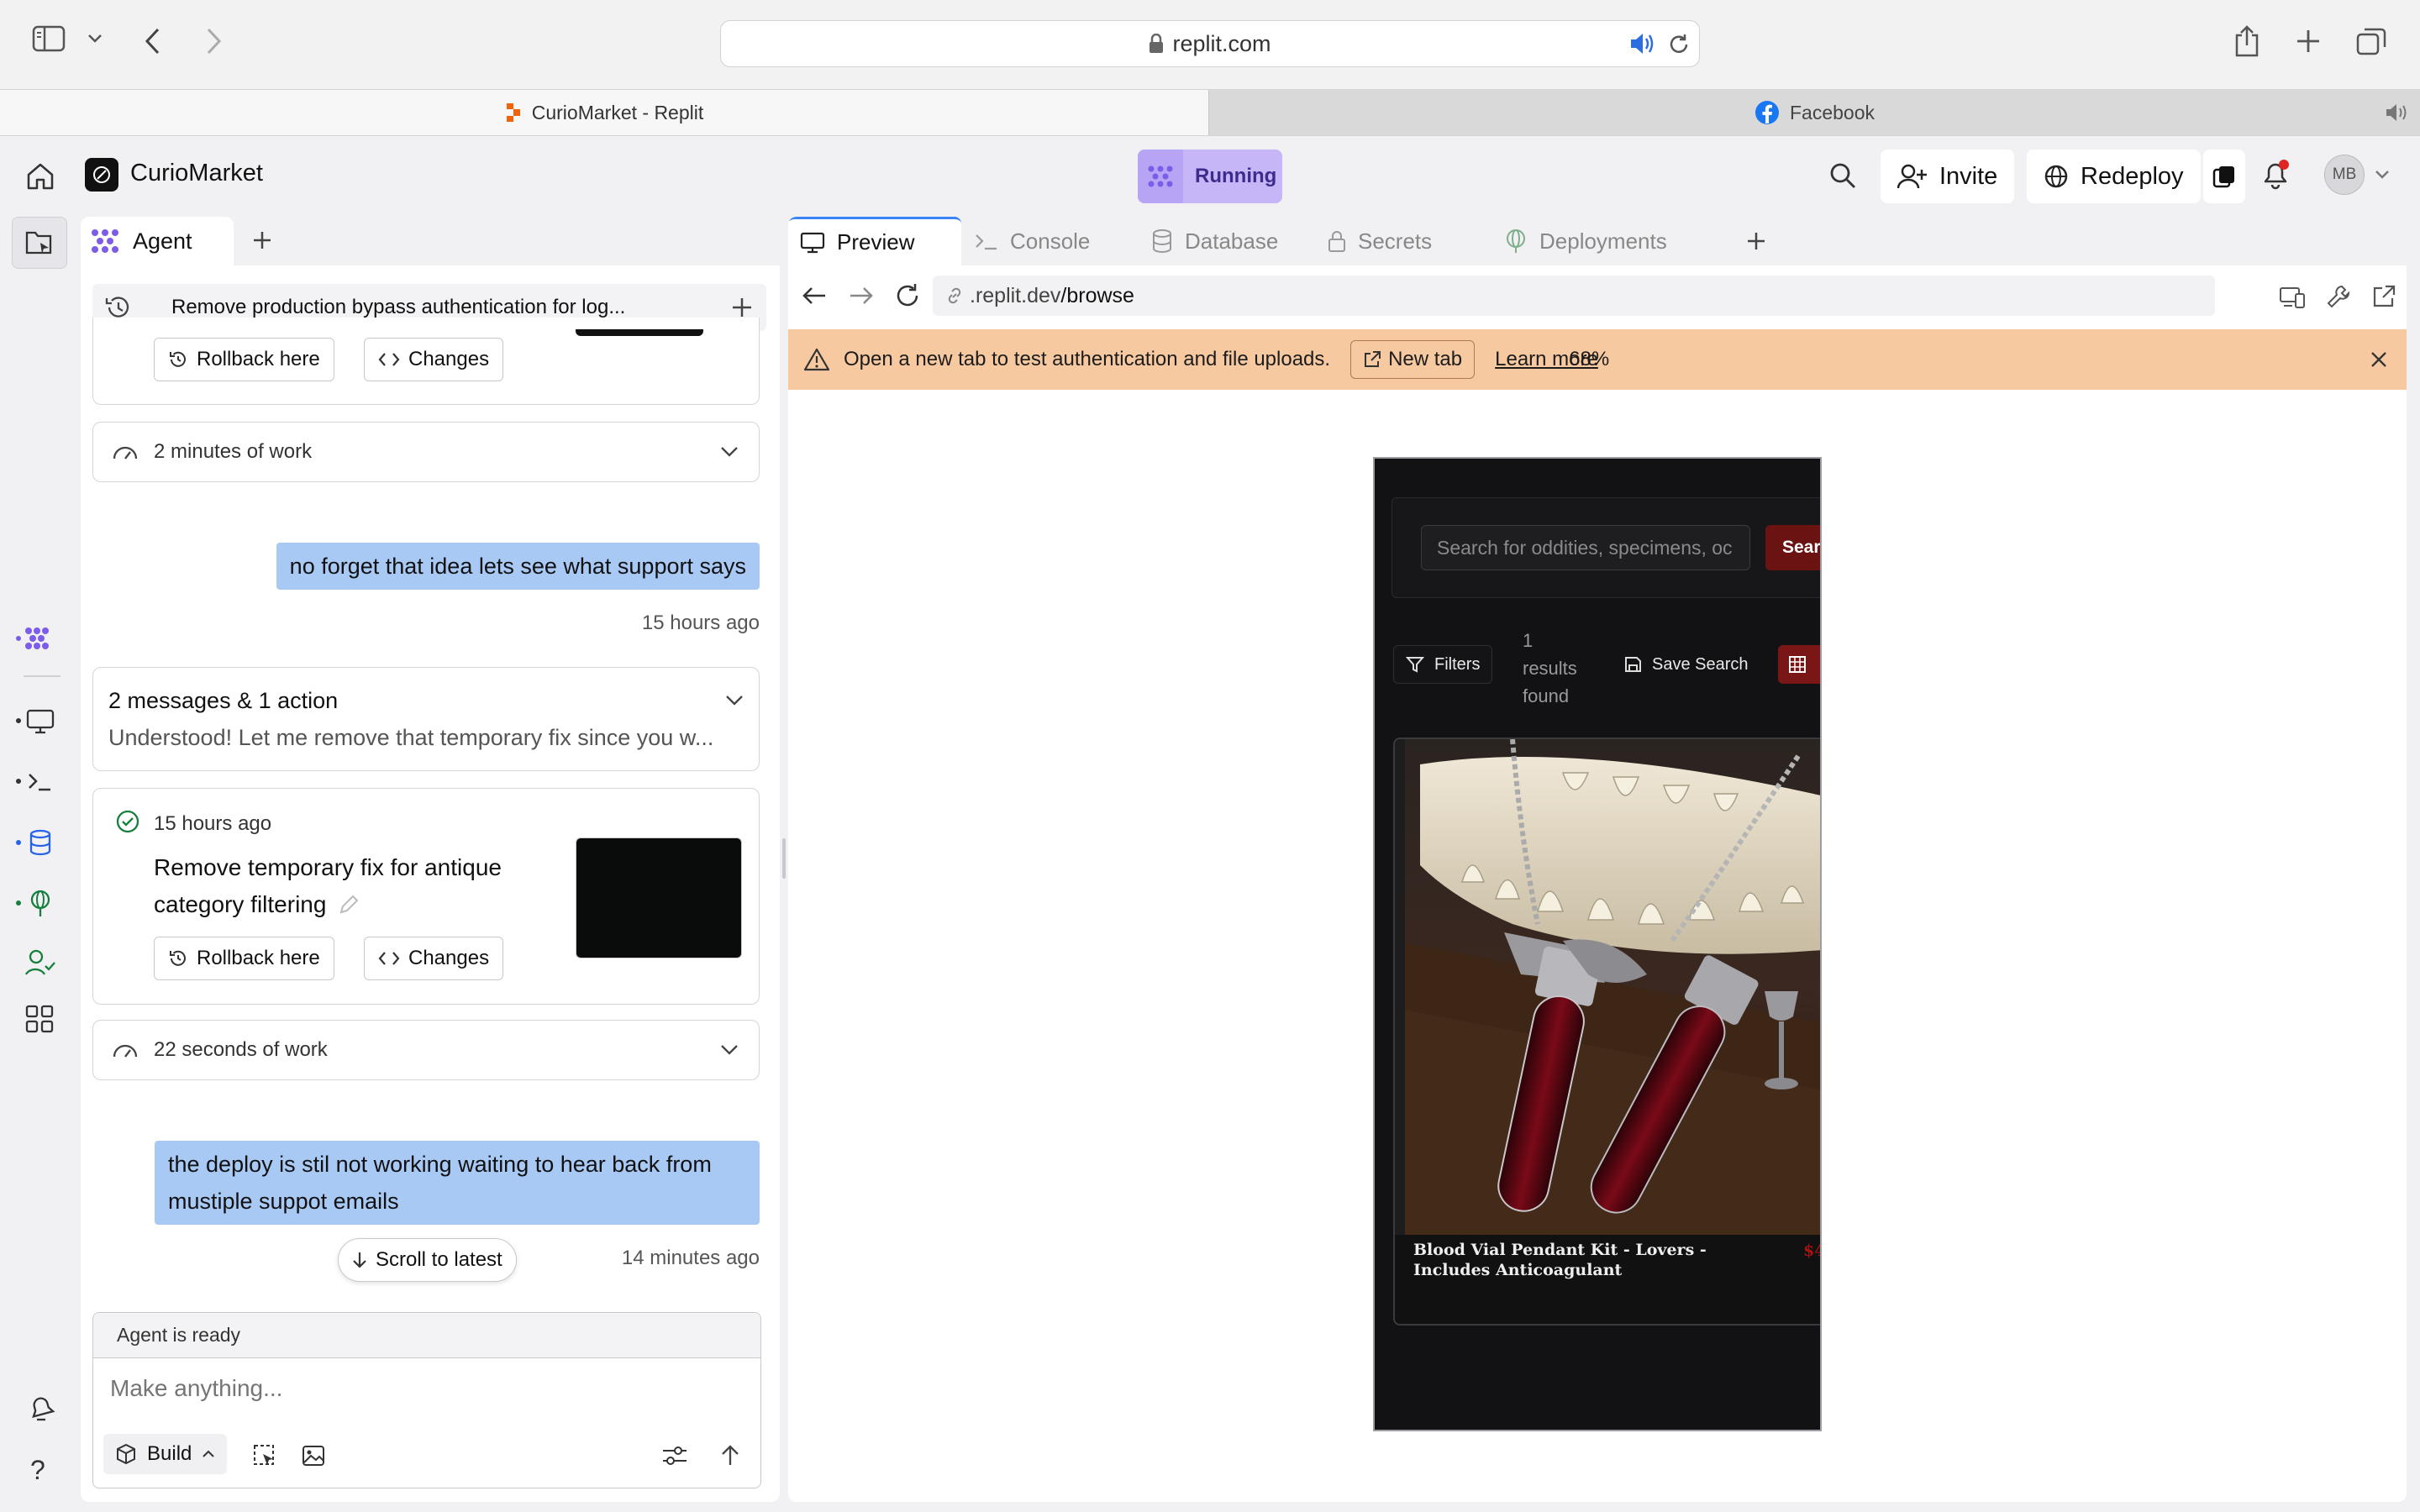 This screenshot has height=1512, width=2420. I want to click on redeploy-button: Redeploy, so click(2114, 176).